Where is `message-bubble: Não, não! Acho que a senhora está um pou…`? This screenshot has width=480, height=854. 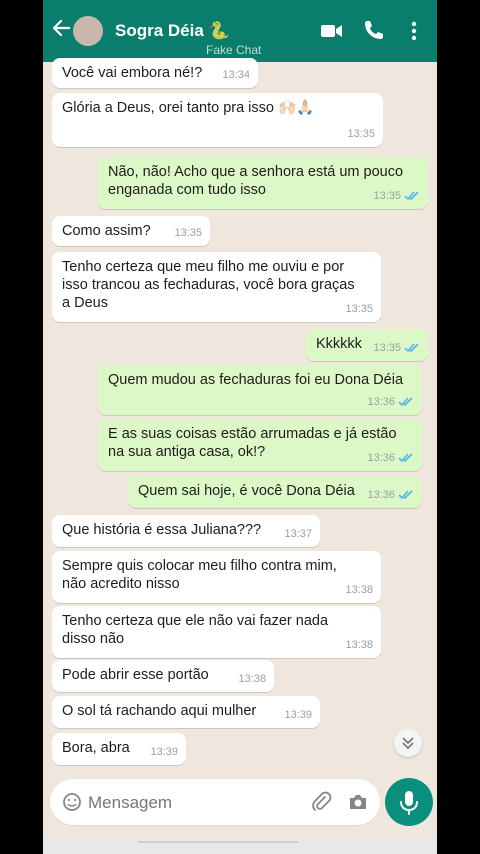 message-bubble: Não, não! Acho que a senhora está um pou… is located at coordinates (263, 183).